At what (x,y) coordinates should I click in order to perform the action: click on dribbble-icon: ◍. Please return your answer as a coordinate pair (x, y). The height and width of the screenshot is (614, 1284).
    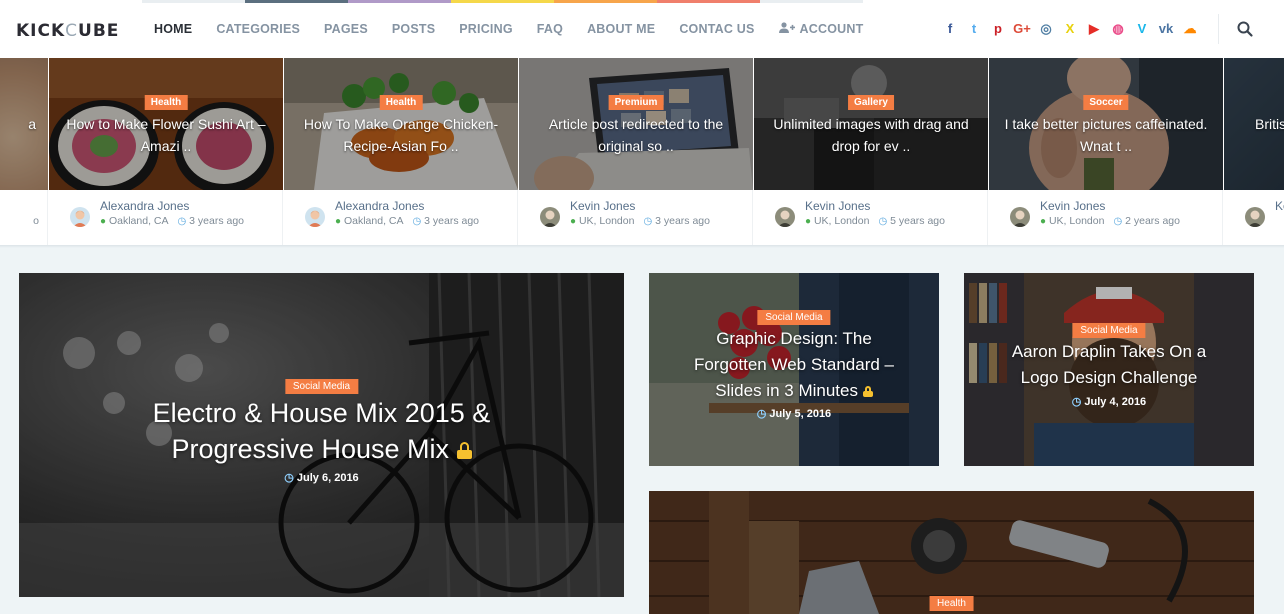
    Looking at the image, I should click on (1118, 29).